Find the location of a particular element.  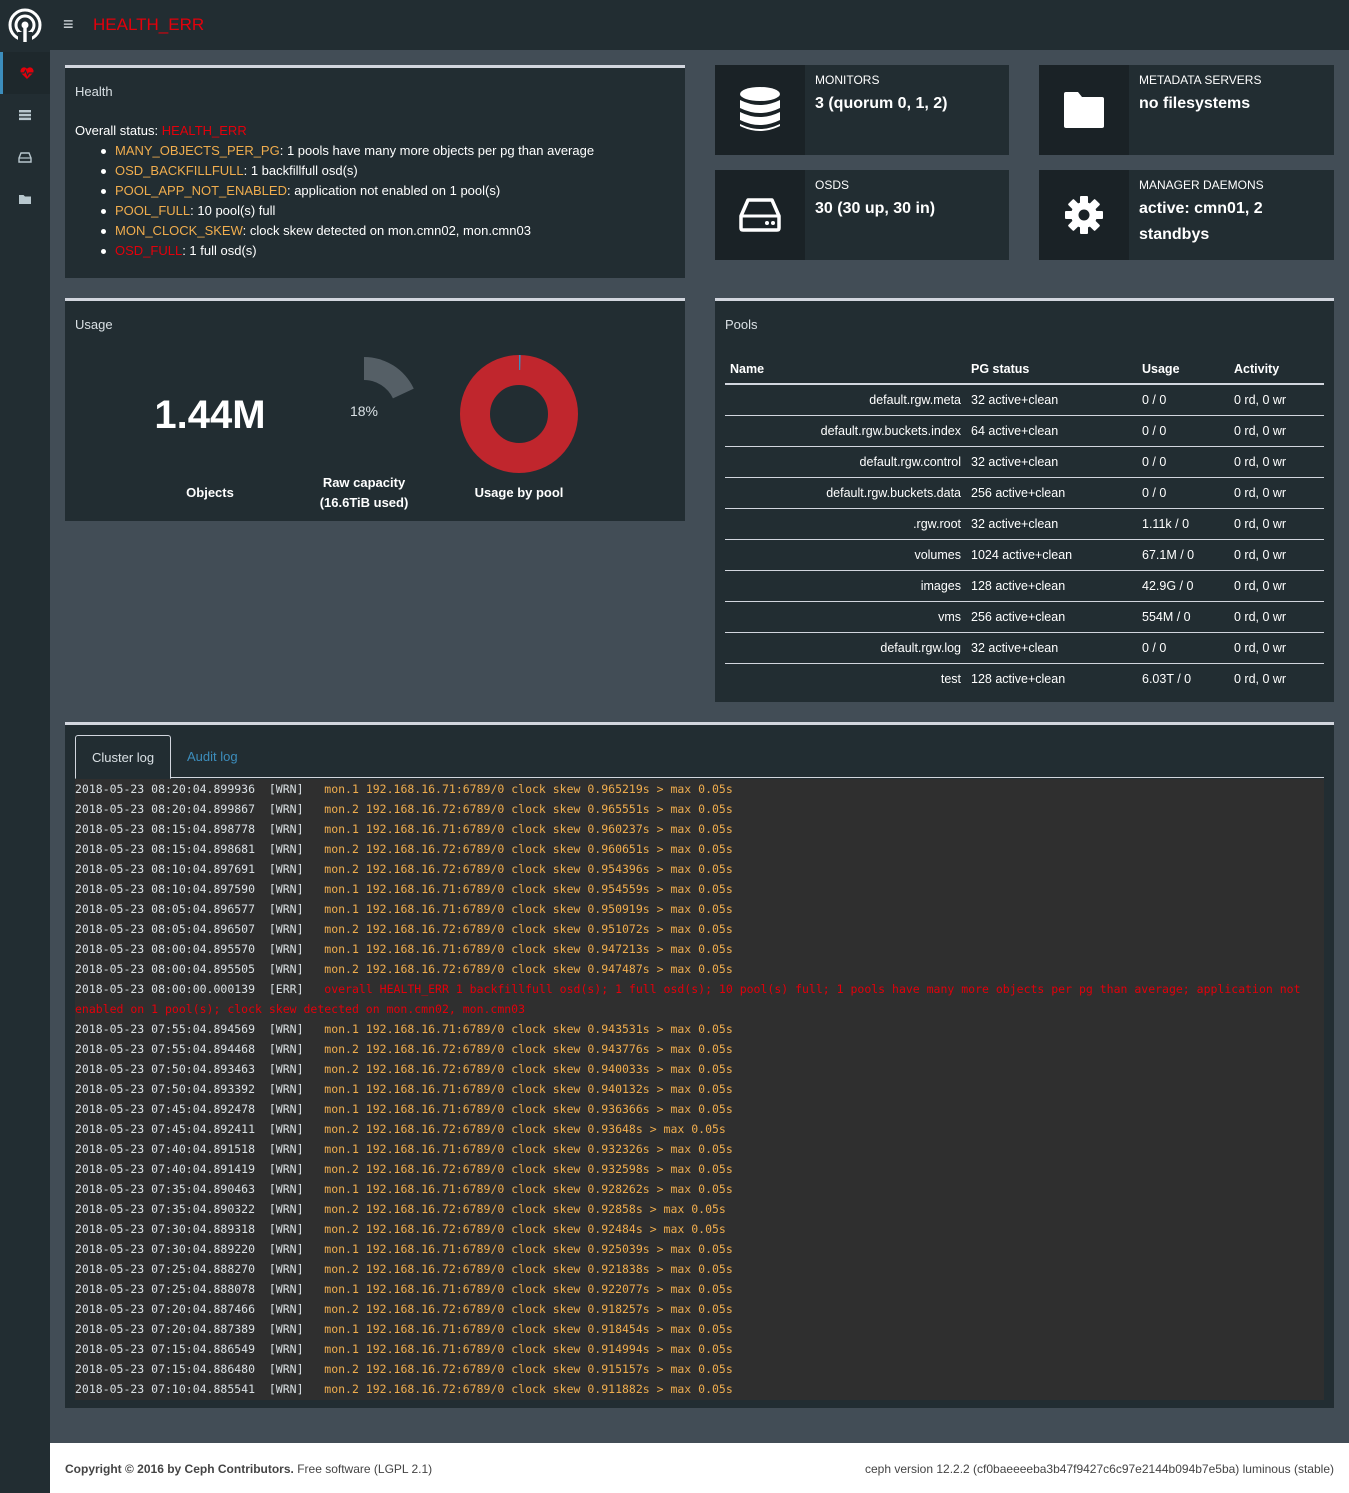

pool-usage: 554M / 0 is located at coordinates (1183, 617).